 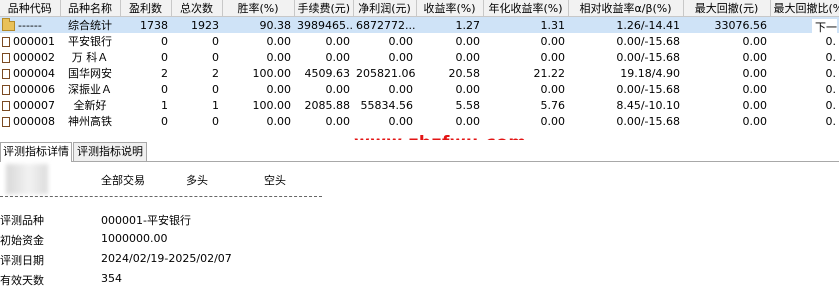 I want to click on total-cell: 1923, so click(x=196, y=24).